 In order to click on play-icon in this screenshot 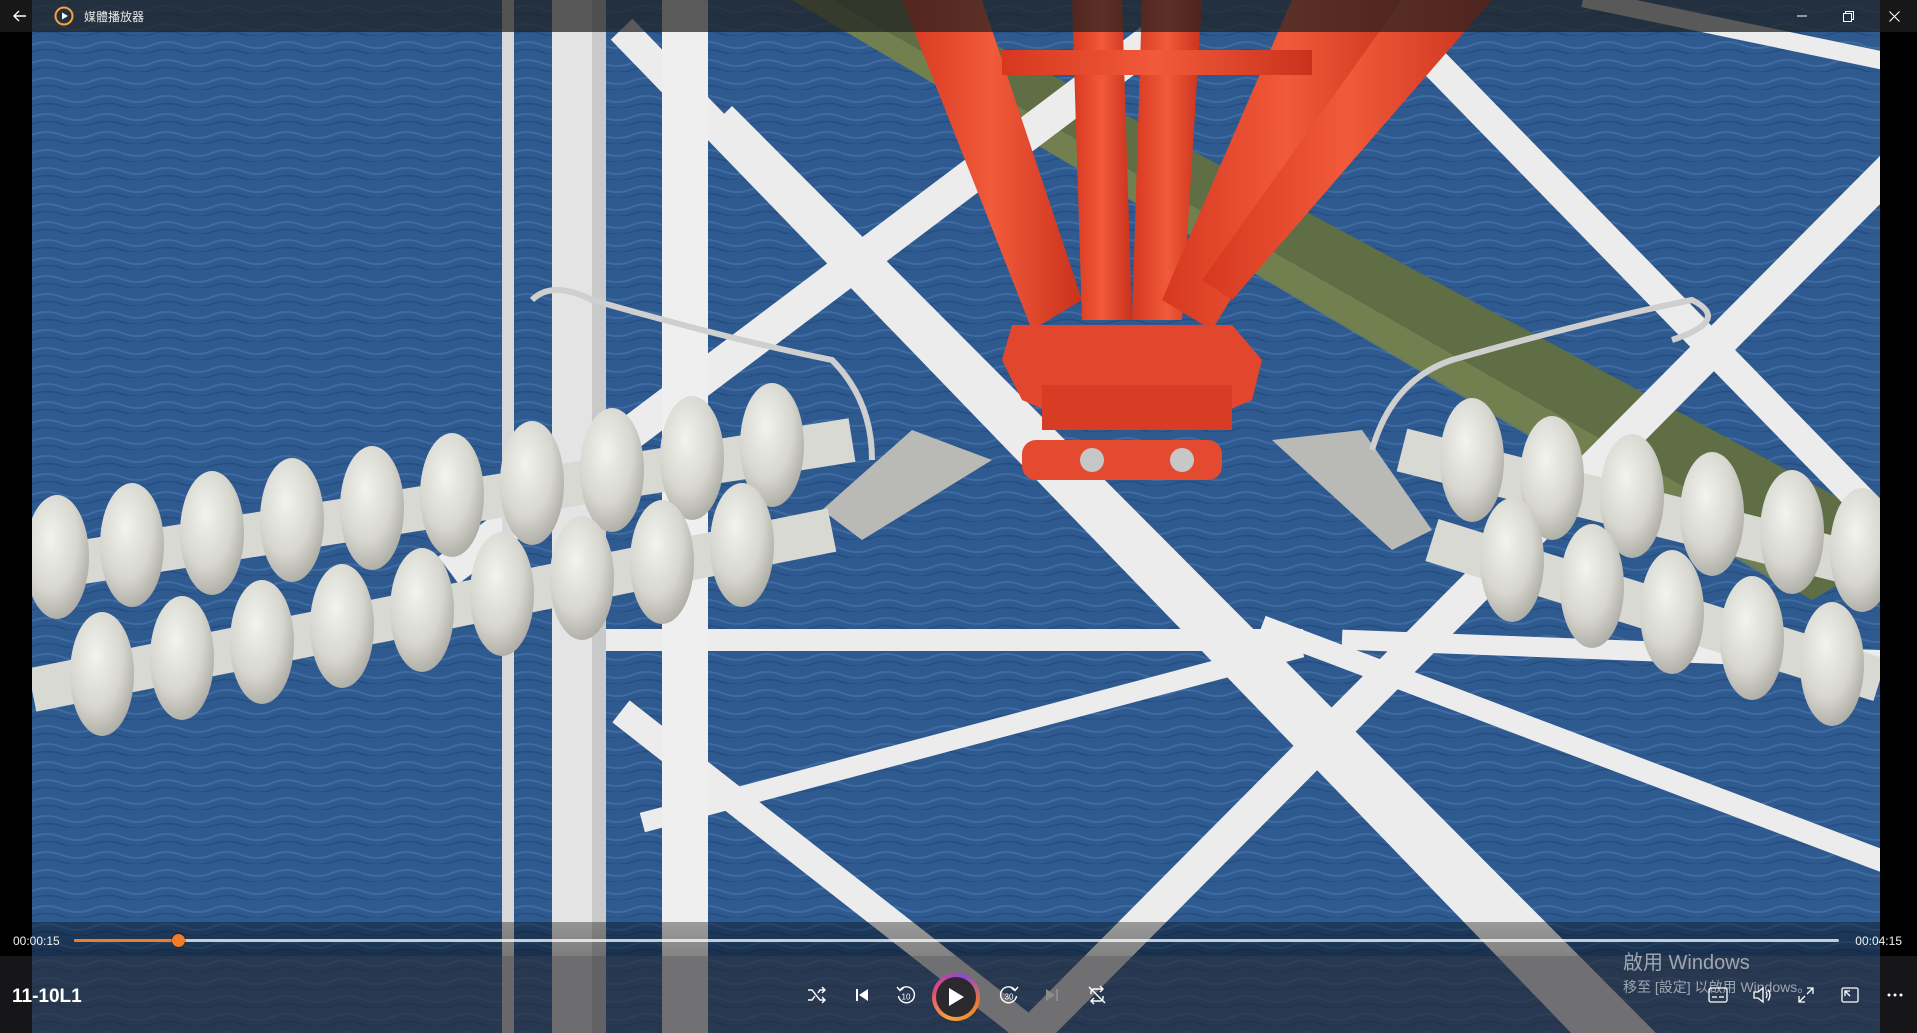, I will do `click(956, 997)`.